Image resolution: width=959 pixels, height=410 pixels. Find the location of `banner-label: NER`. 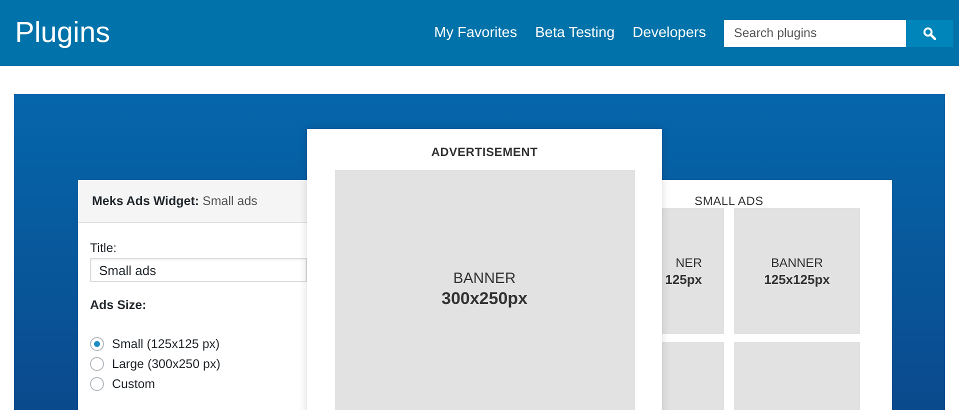

banner-label: NER is located at coordinates (689, 263).